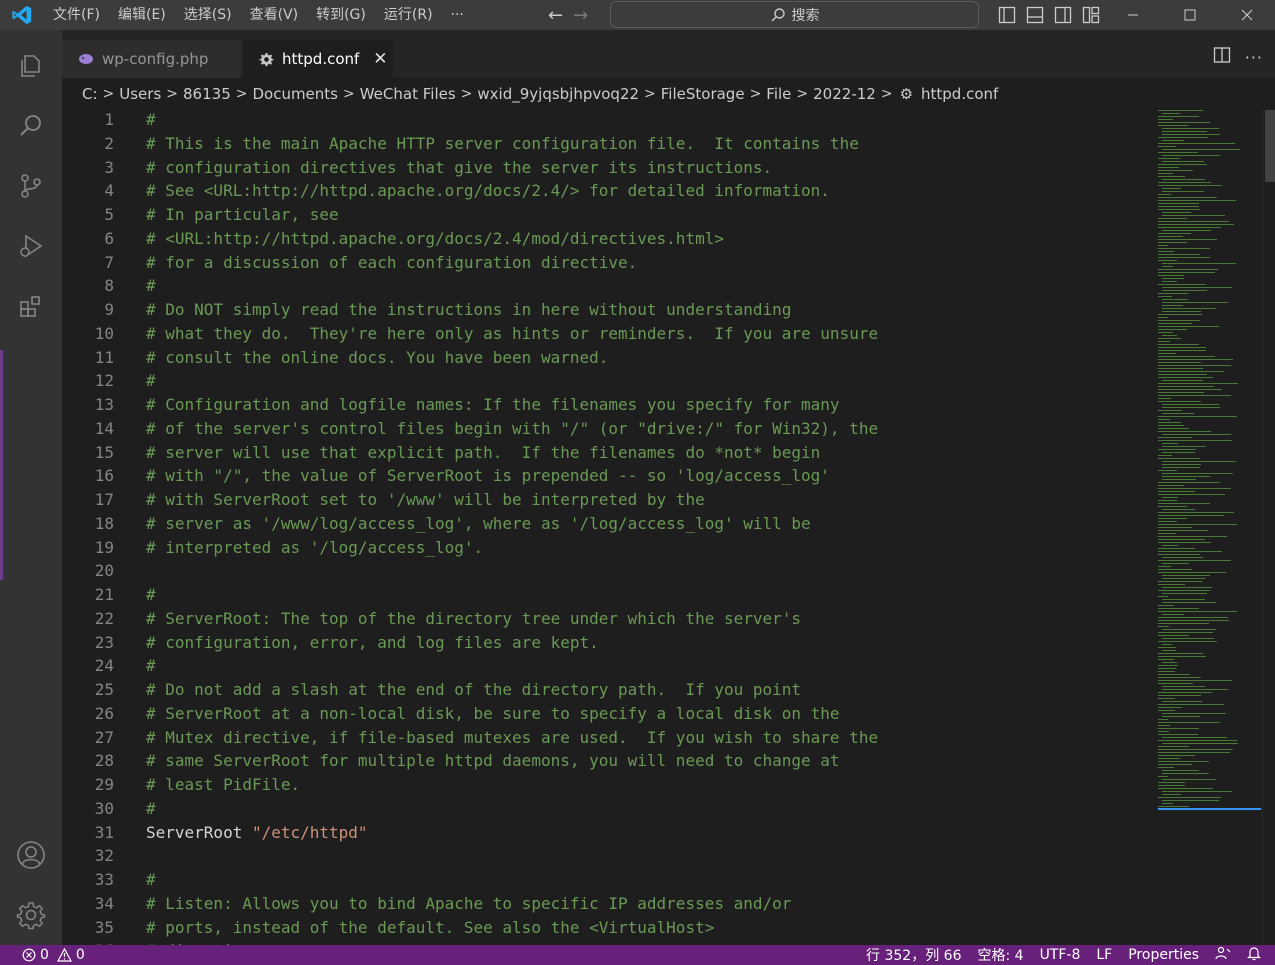  Describe the element at coordinates (109, 191) in the screenshot. I see `line-number: 4` at that location.